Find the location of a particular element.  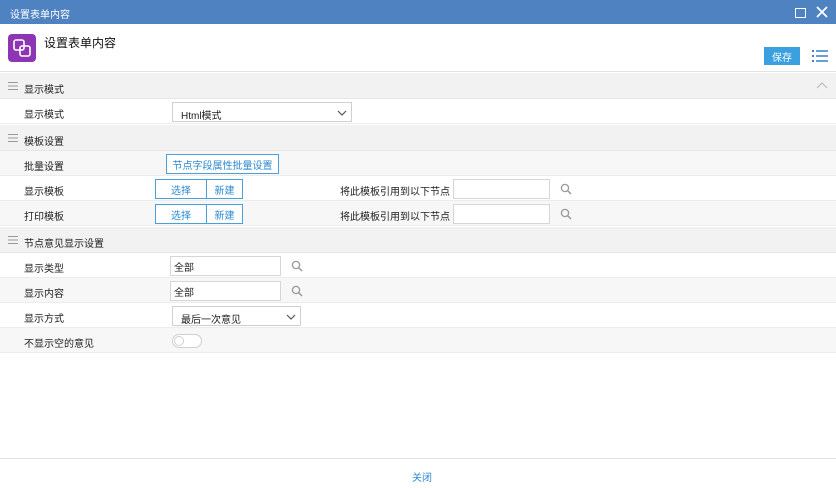

row-label: 显示类型 is located at coordinates (44, 269).